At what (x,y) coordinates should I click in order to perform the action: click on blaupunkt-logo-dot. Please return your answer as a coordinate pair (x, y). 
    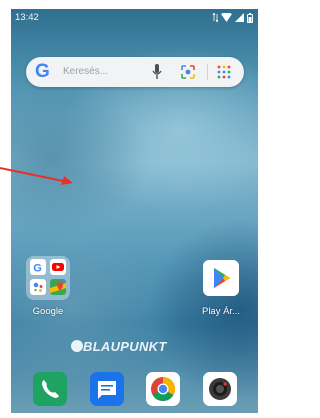
    Looking at the image, I should click on (77, 346).